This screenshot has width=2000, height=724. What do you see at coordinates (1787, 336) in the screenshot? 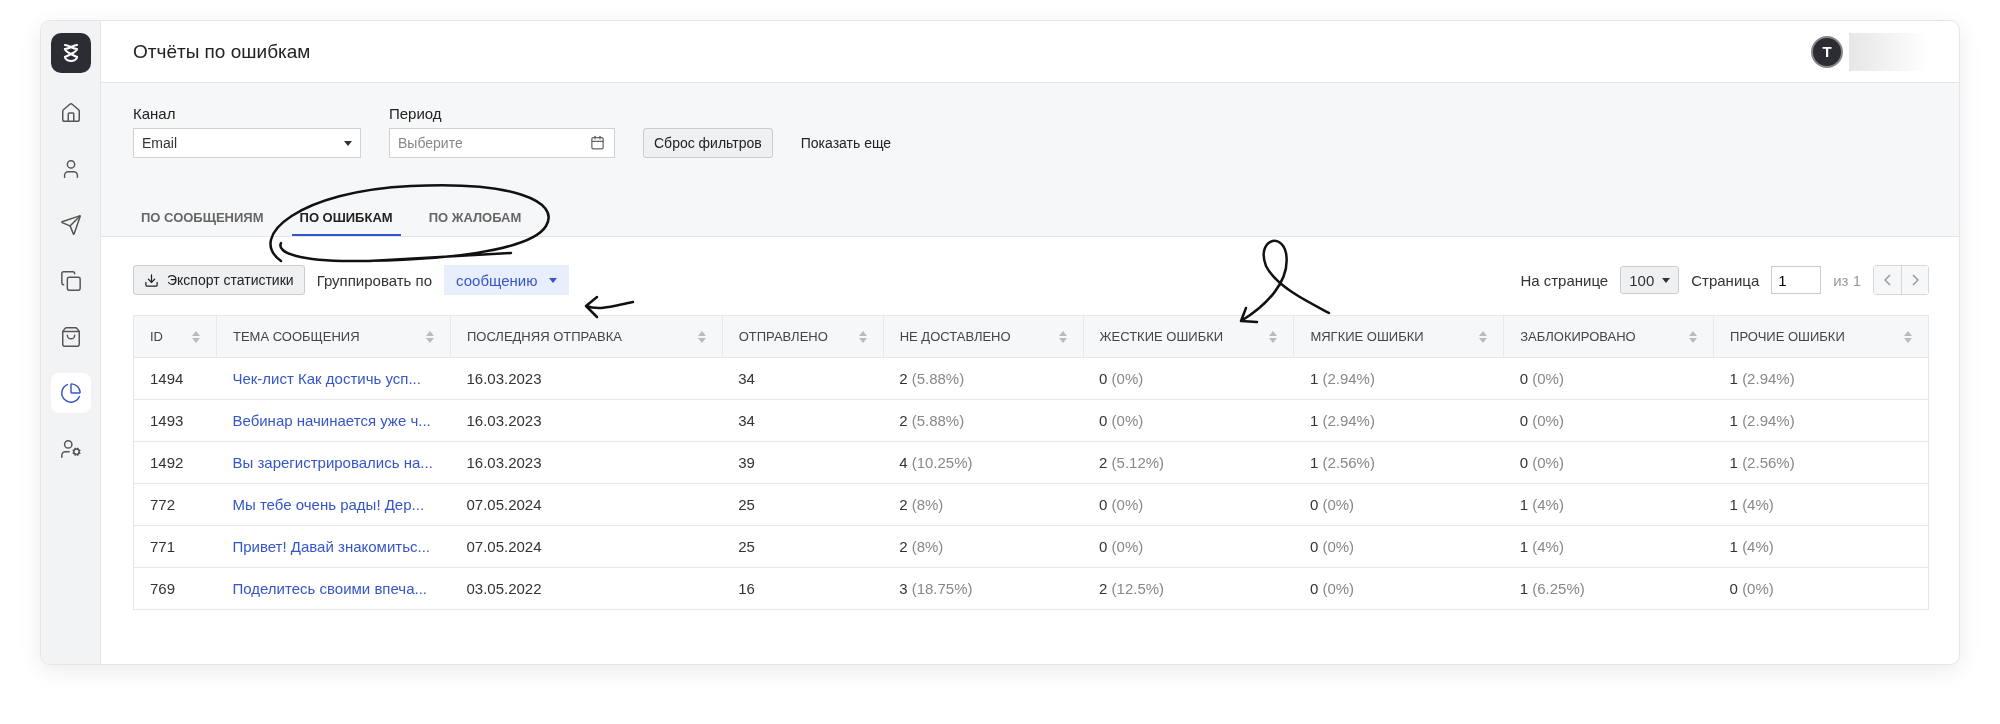
I see `column-header: ПРОЧИЕ ОШИБКИ` at bounding box center [1787, 336].